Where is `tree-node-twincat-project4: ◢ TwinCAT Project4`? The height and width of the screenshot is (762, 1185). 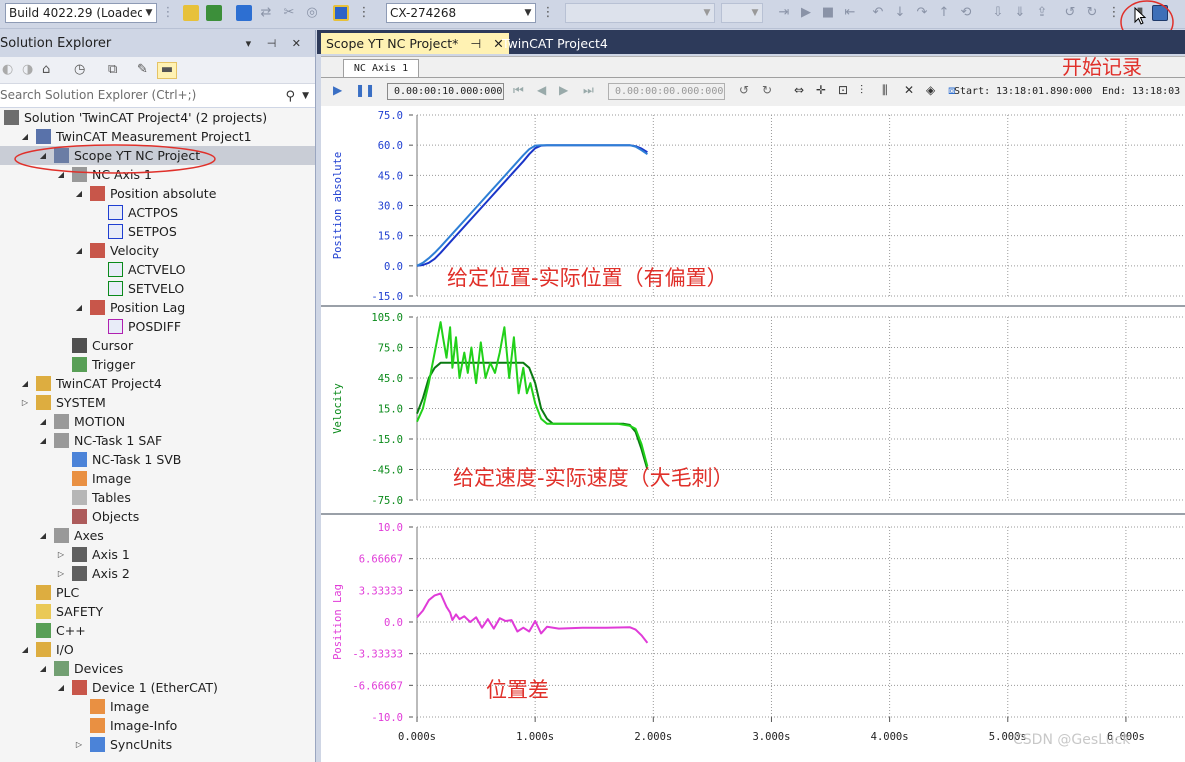
tree-node-twincat-project4: ◢ TwinCAT Project4 is located at coordinates (157, 383).